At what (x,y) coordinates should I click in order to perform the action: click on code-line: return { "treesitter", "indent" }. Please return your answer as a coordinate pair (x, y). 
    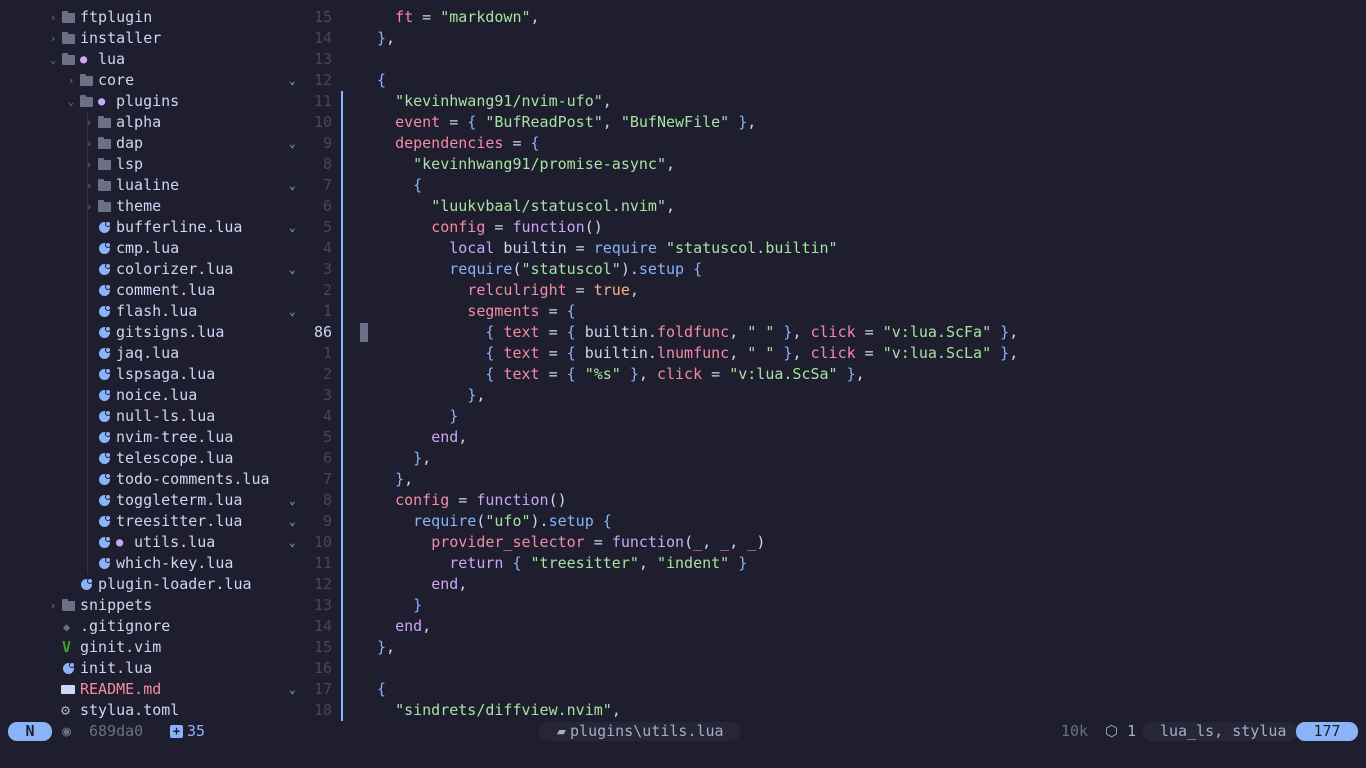
    Looking at the image, I should click on (867, 563).